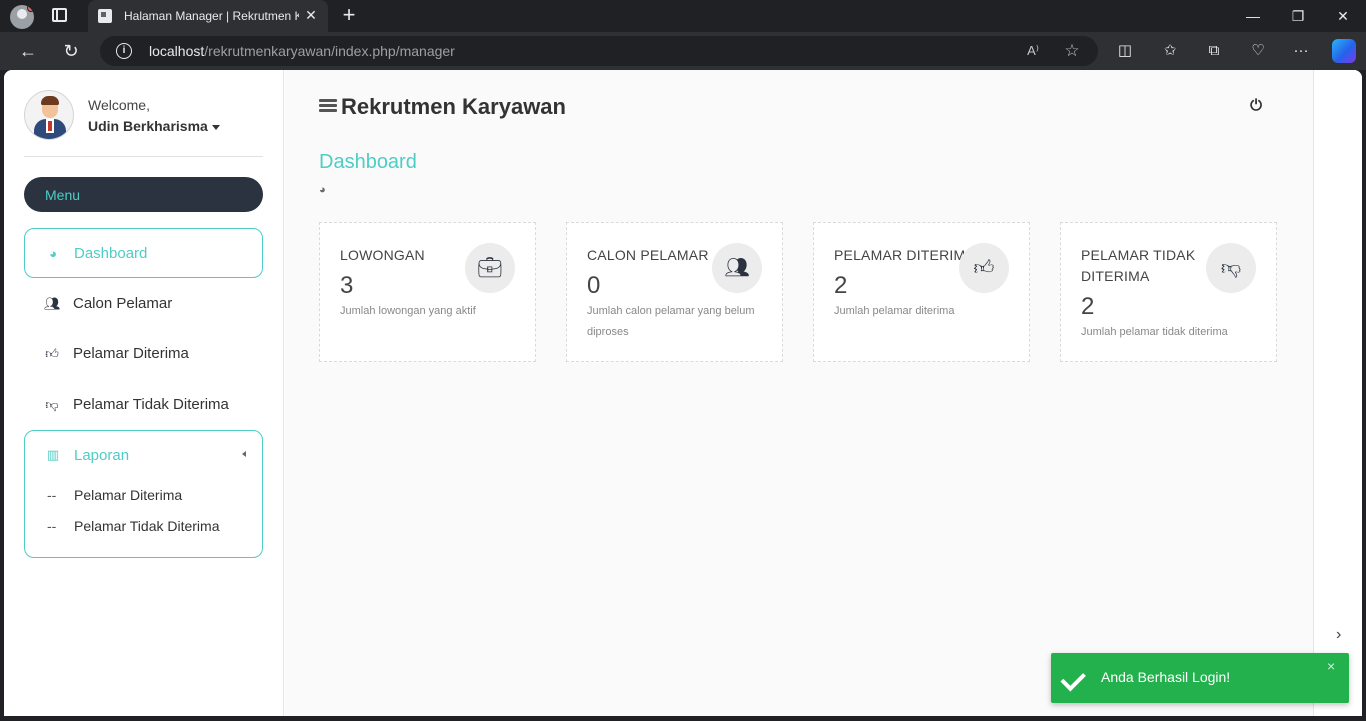  I want to click on card-value: 0, so click(594, 285).